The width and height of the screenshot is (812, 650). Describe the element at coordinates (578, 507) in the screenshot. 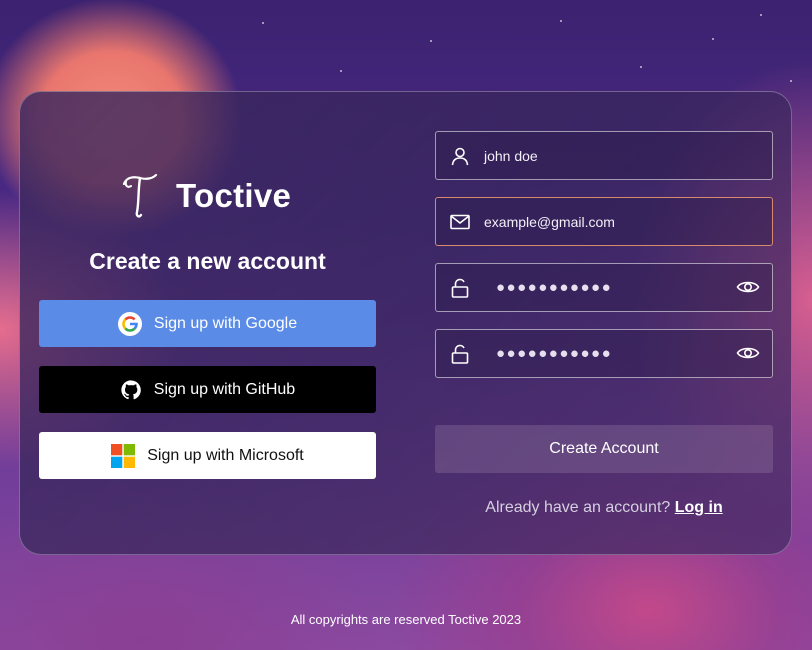

I see `login-prompt-text: Already have an account?` at that location.